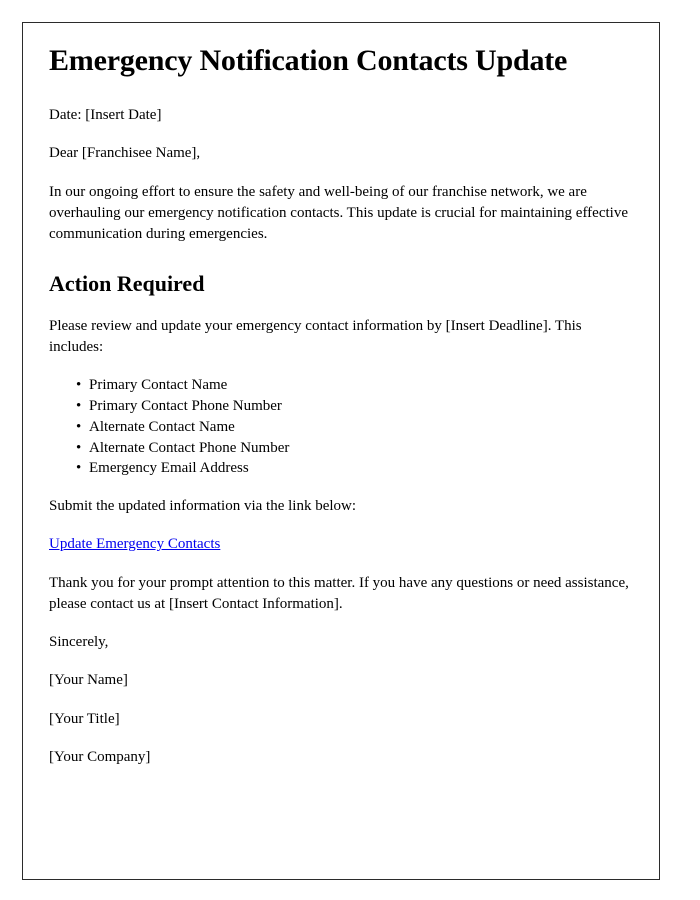 The height and width of the screenshot is (900, 700). I want to click on list-item: • Emergency Email Address, so click(357, 468).